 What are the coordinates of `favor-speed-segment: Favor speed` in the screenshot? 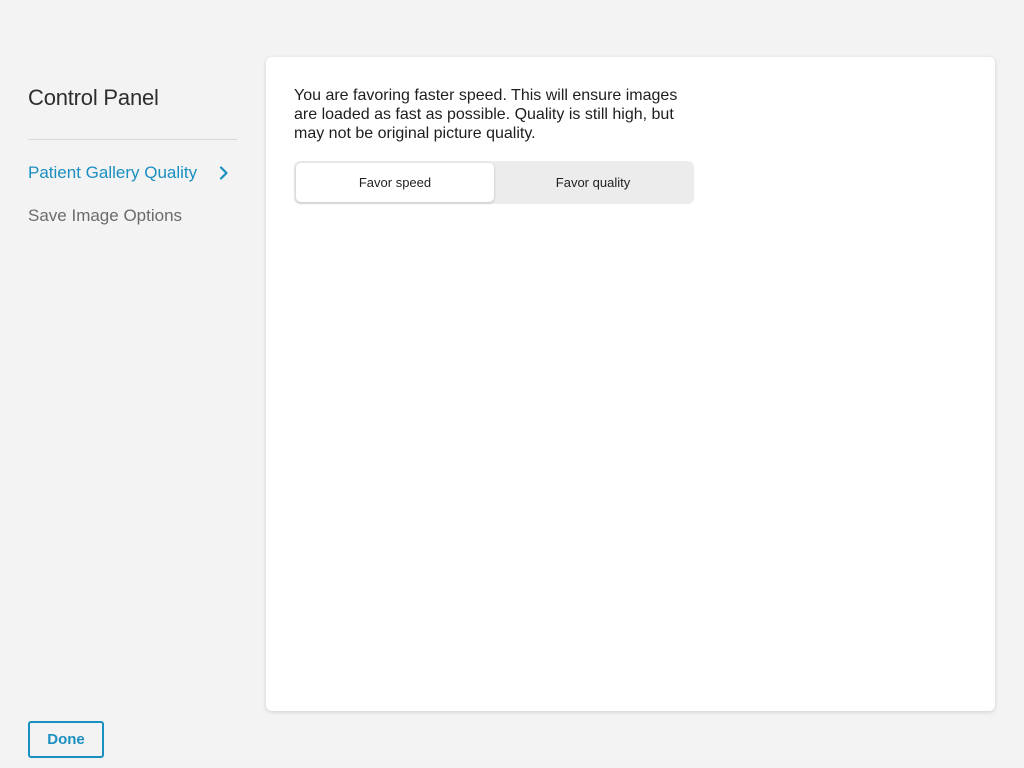 It's located at (395, 182).